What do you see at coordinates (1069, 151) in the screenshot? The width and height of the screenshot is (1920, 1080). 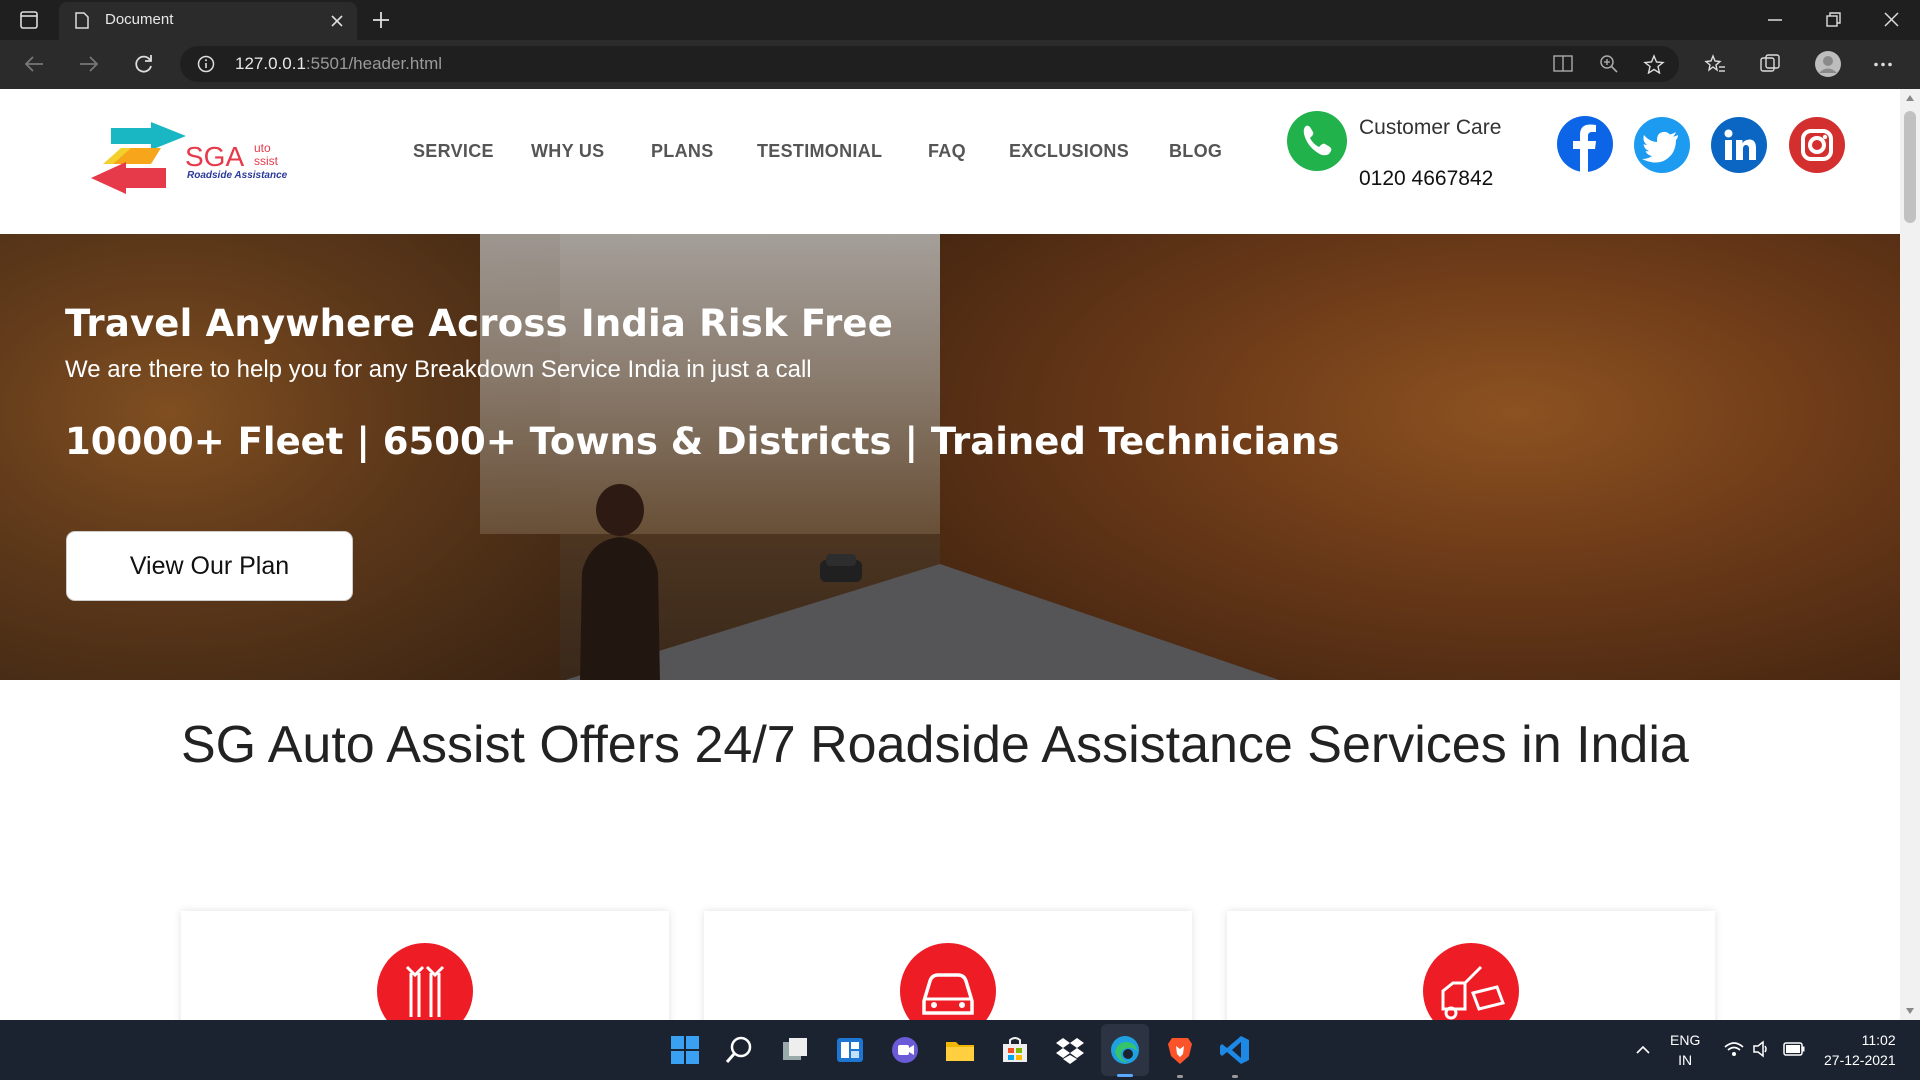 I see `nav-exclusions: EXCLUSIONS` at bounding box center [1069, 151].